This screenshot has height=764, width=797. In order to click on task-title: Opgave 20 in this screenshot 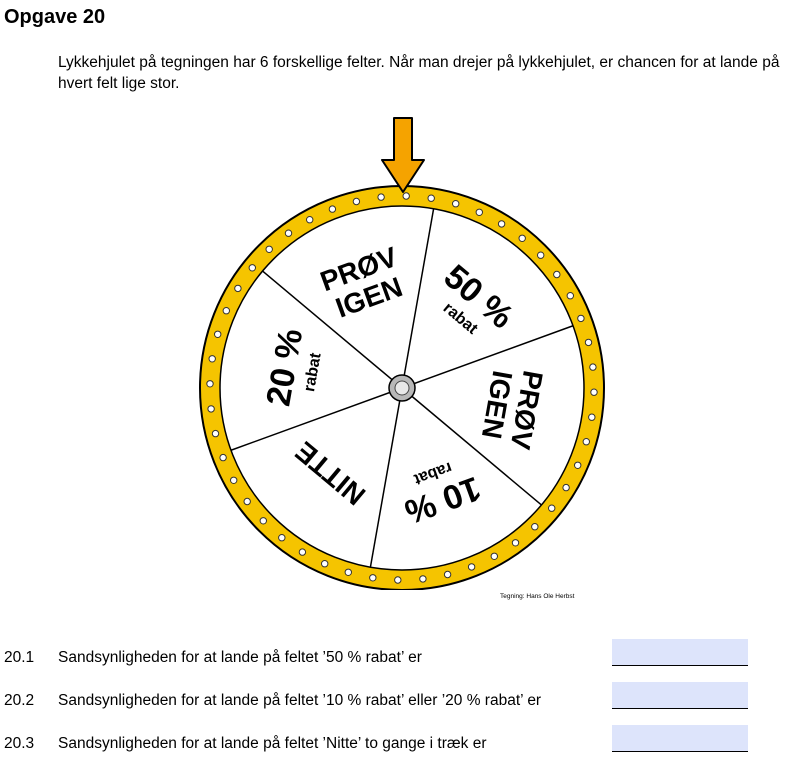, I will do `click(55, 17)`.